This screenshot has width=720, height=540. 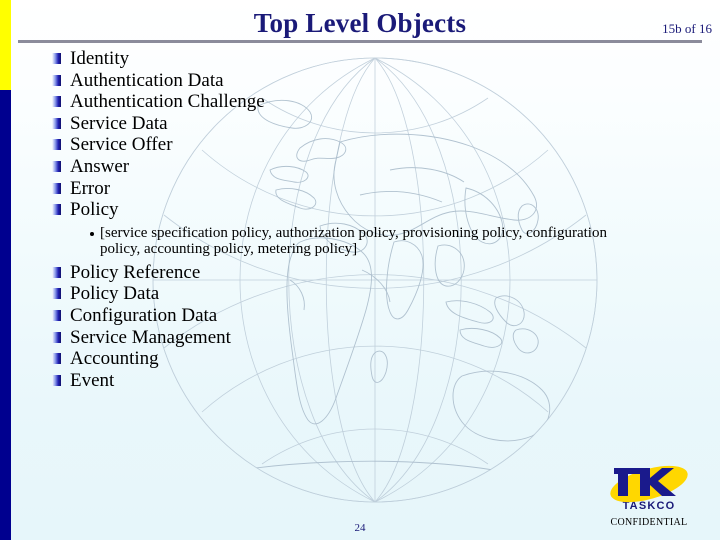 I want to click on list-item: Policy, so click(x=372, y=210).